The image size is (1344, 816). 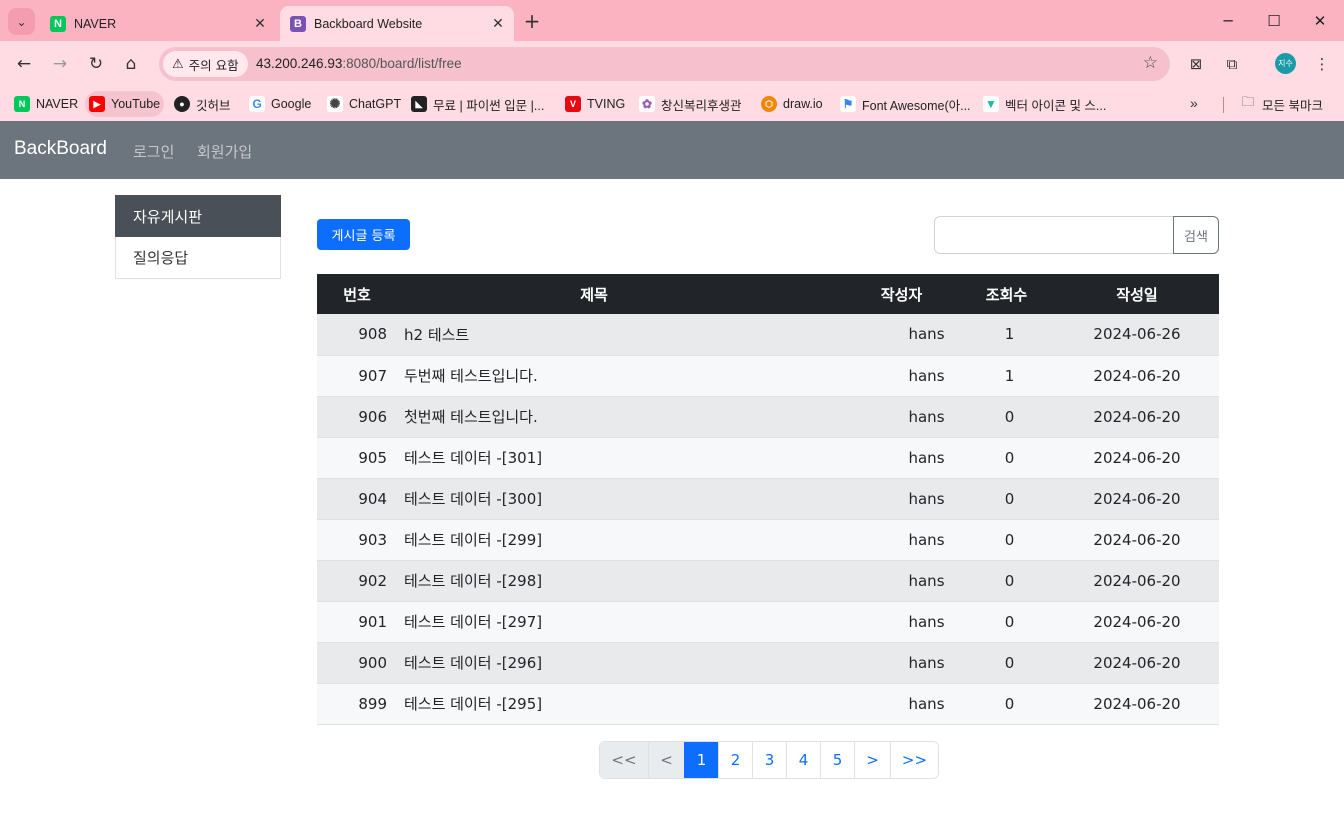 I want to click on post-title-link: 테스트 데이터 -[297], so click(x=621, y=622).